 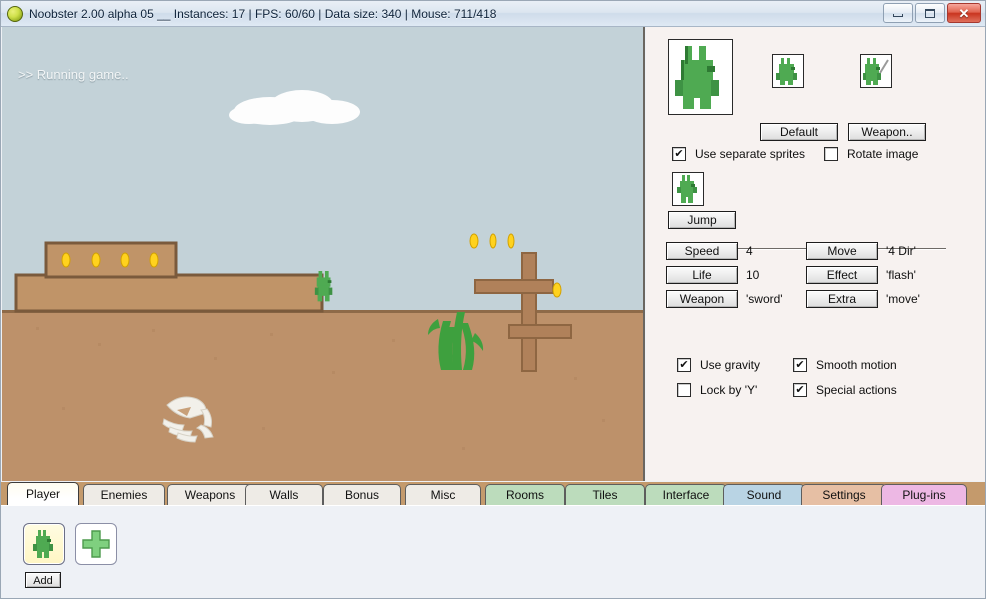 What do you see at coordinates (686, 494) in the screenshot?
I see `tab-interface: Interface` at bounding box center [686, 494].